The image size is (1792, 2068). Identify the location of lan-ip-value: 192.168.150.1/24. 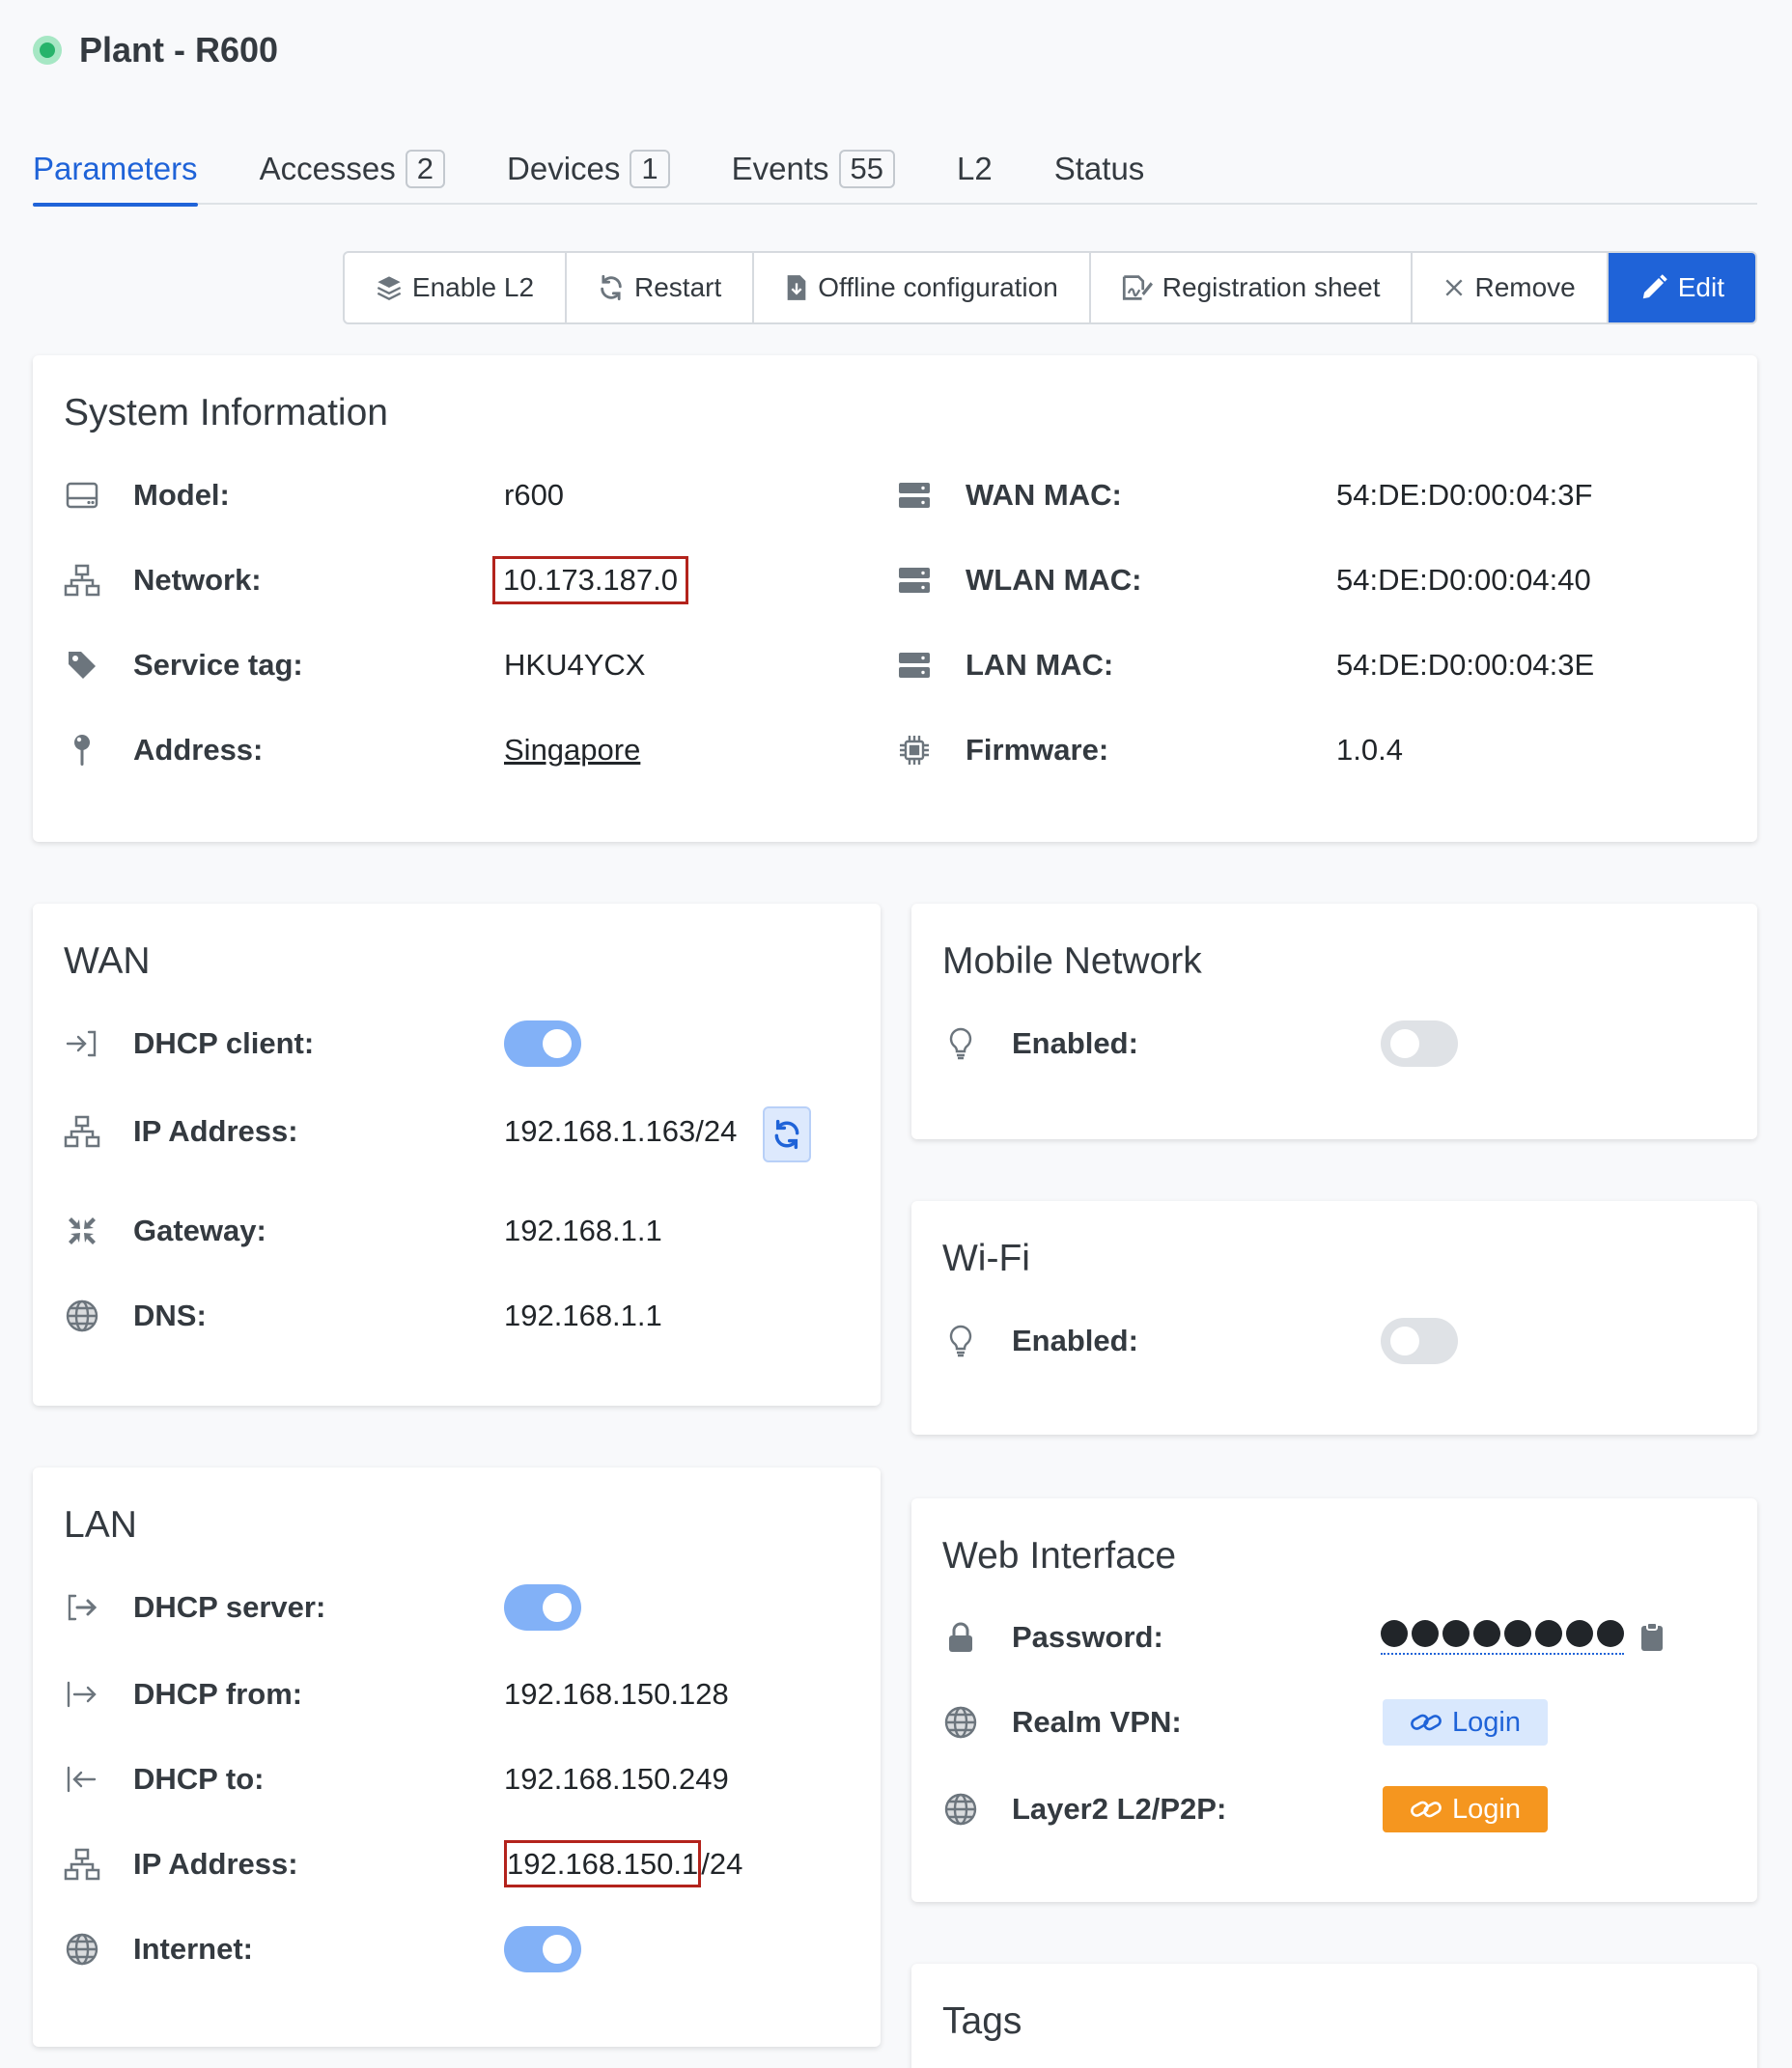
(623, 1864).